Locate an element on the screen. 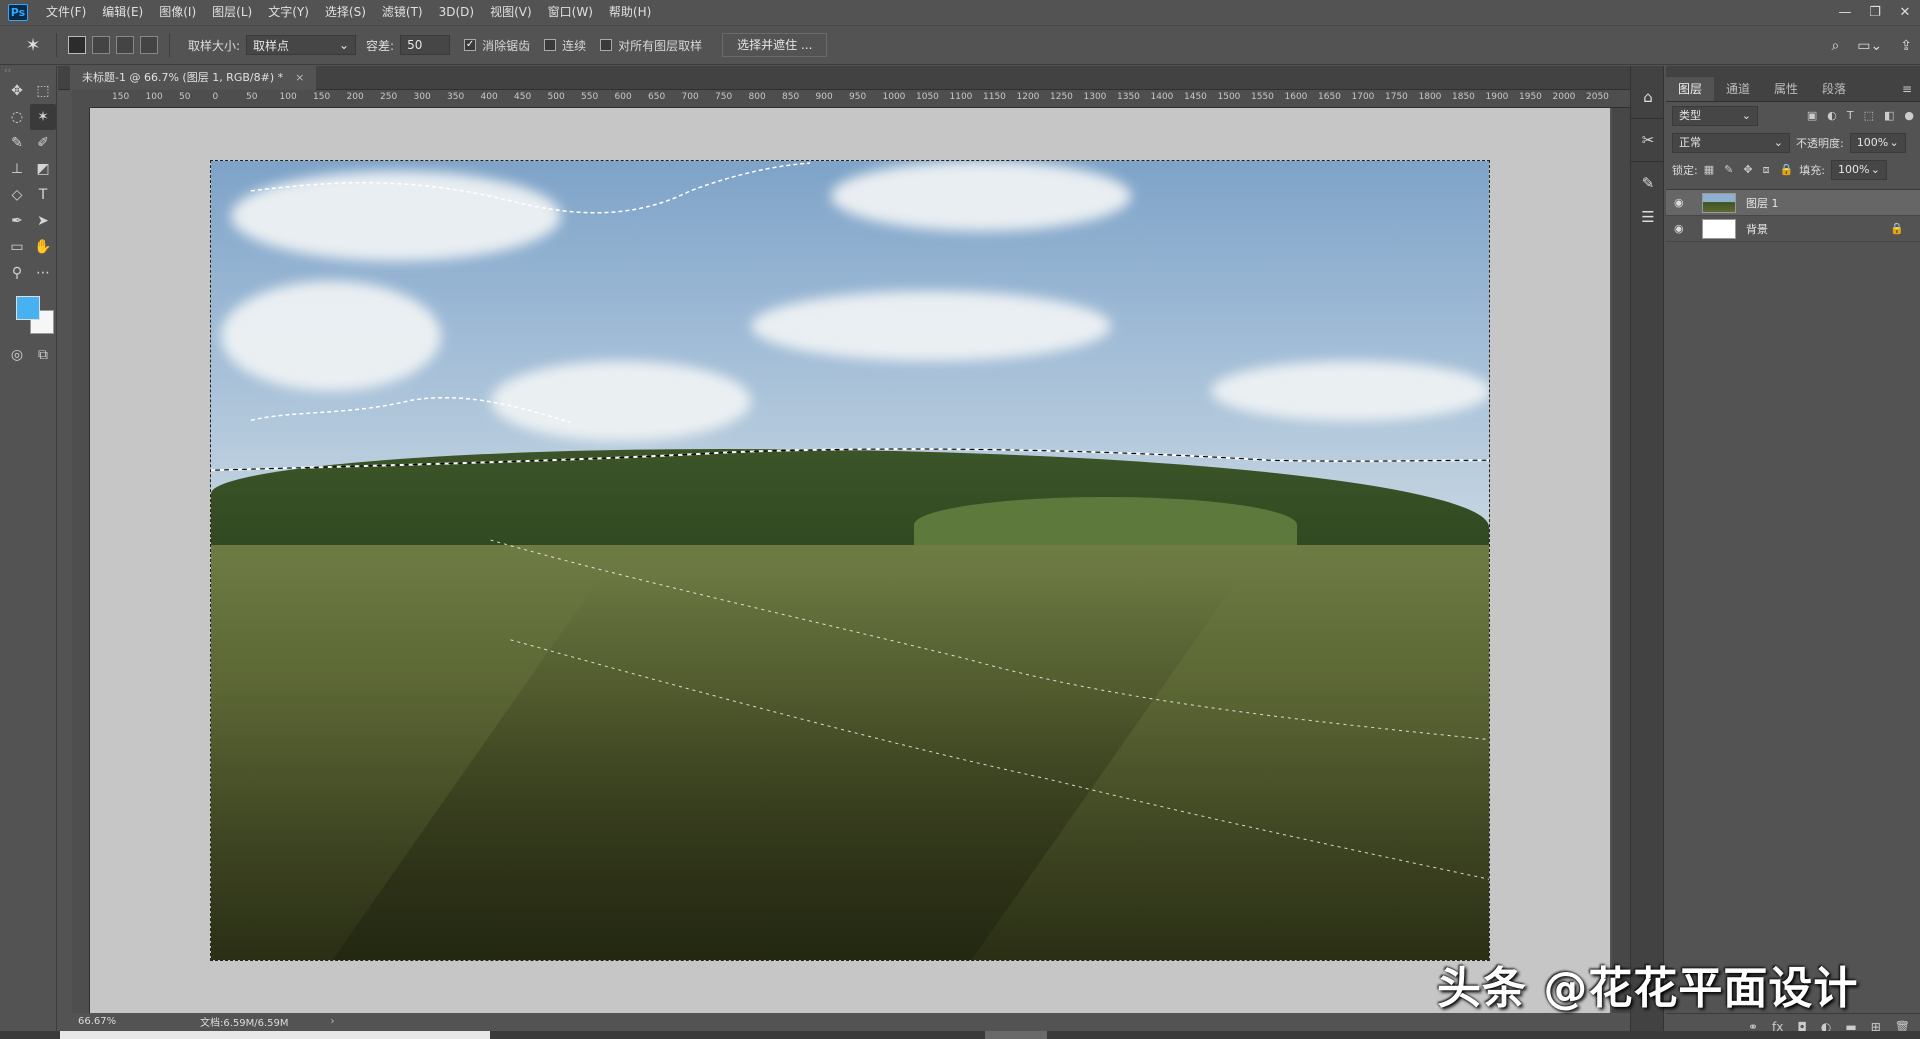 The image size is (1920, 1039). rectangle-tool-icon: ▭ is located at coordinates (17, 247).